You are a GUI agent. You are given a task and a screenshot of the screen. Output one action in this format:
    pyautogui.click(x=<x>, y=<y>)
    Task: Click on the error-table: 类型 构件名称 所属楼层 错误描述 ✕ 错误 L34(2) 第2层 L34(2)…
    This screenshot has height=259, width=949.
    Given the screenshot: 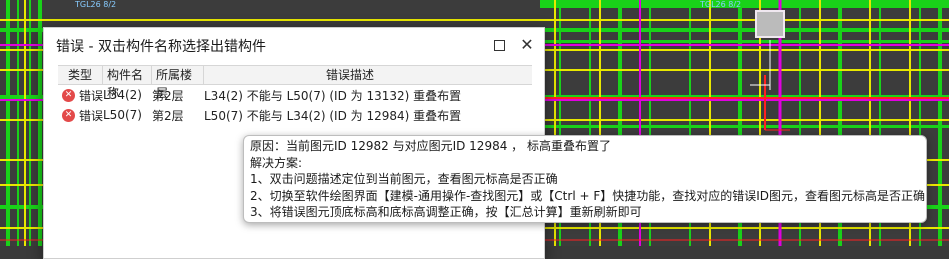 What is the action you would take?
    pyautogui.click(x=295, y=95)
    